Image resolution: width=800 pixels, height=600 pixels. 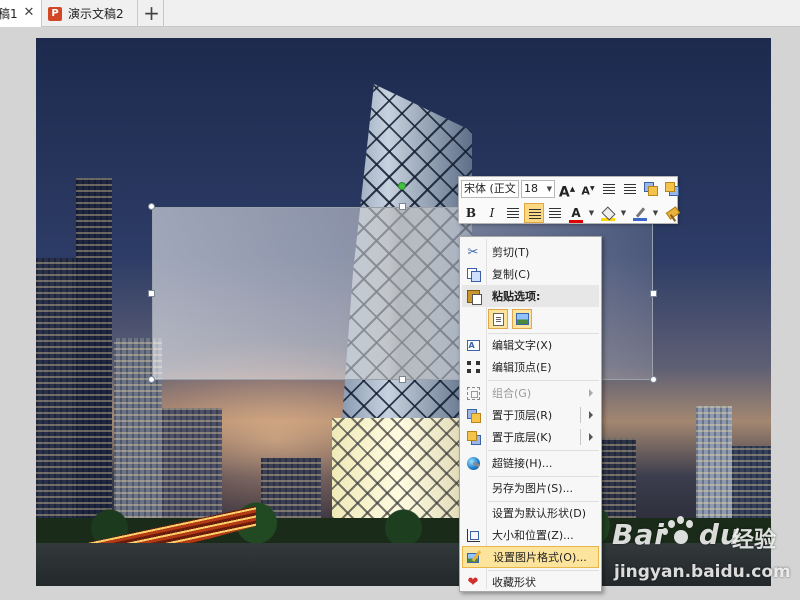 I want to click on font-name-combo: 宋体 (正文▼, so click(x=490, y=189).